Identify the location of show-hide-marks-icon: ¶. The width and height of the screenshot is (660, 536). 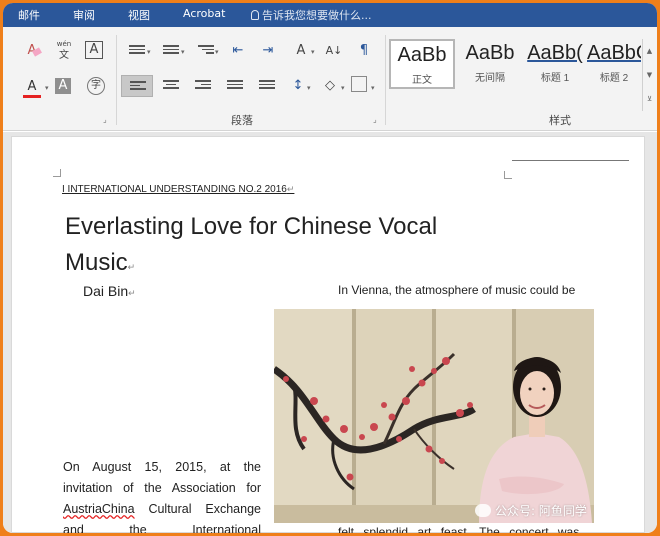
(364, 51).